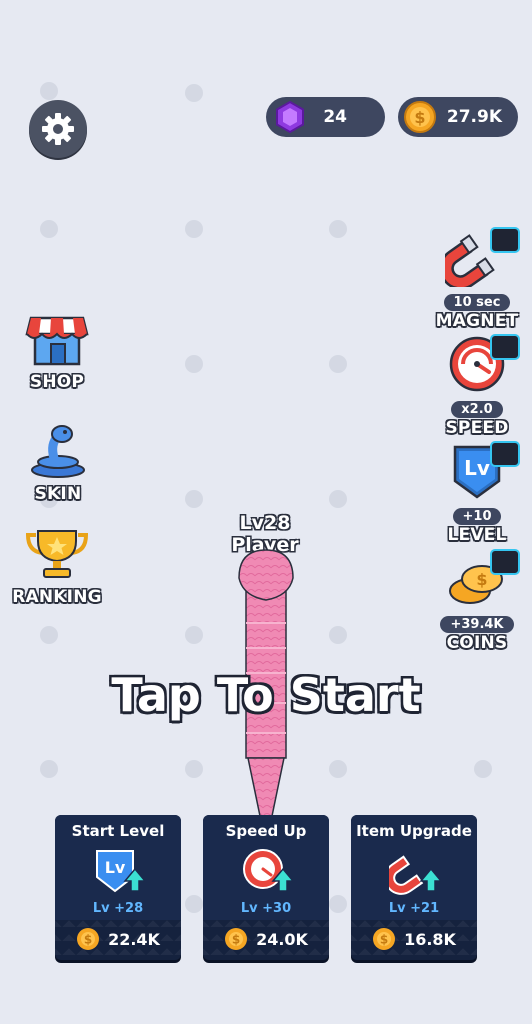  I want to click on magnet-bonus: 10 sec MAGNET, so click(477, 279).